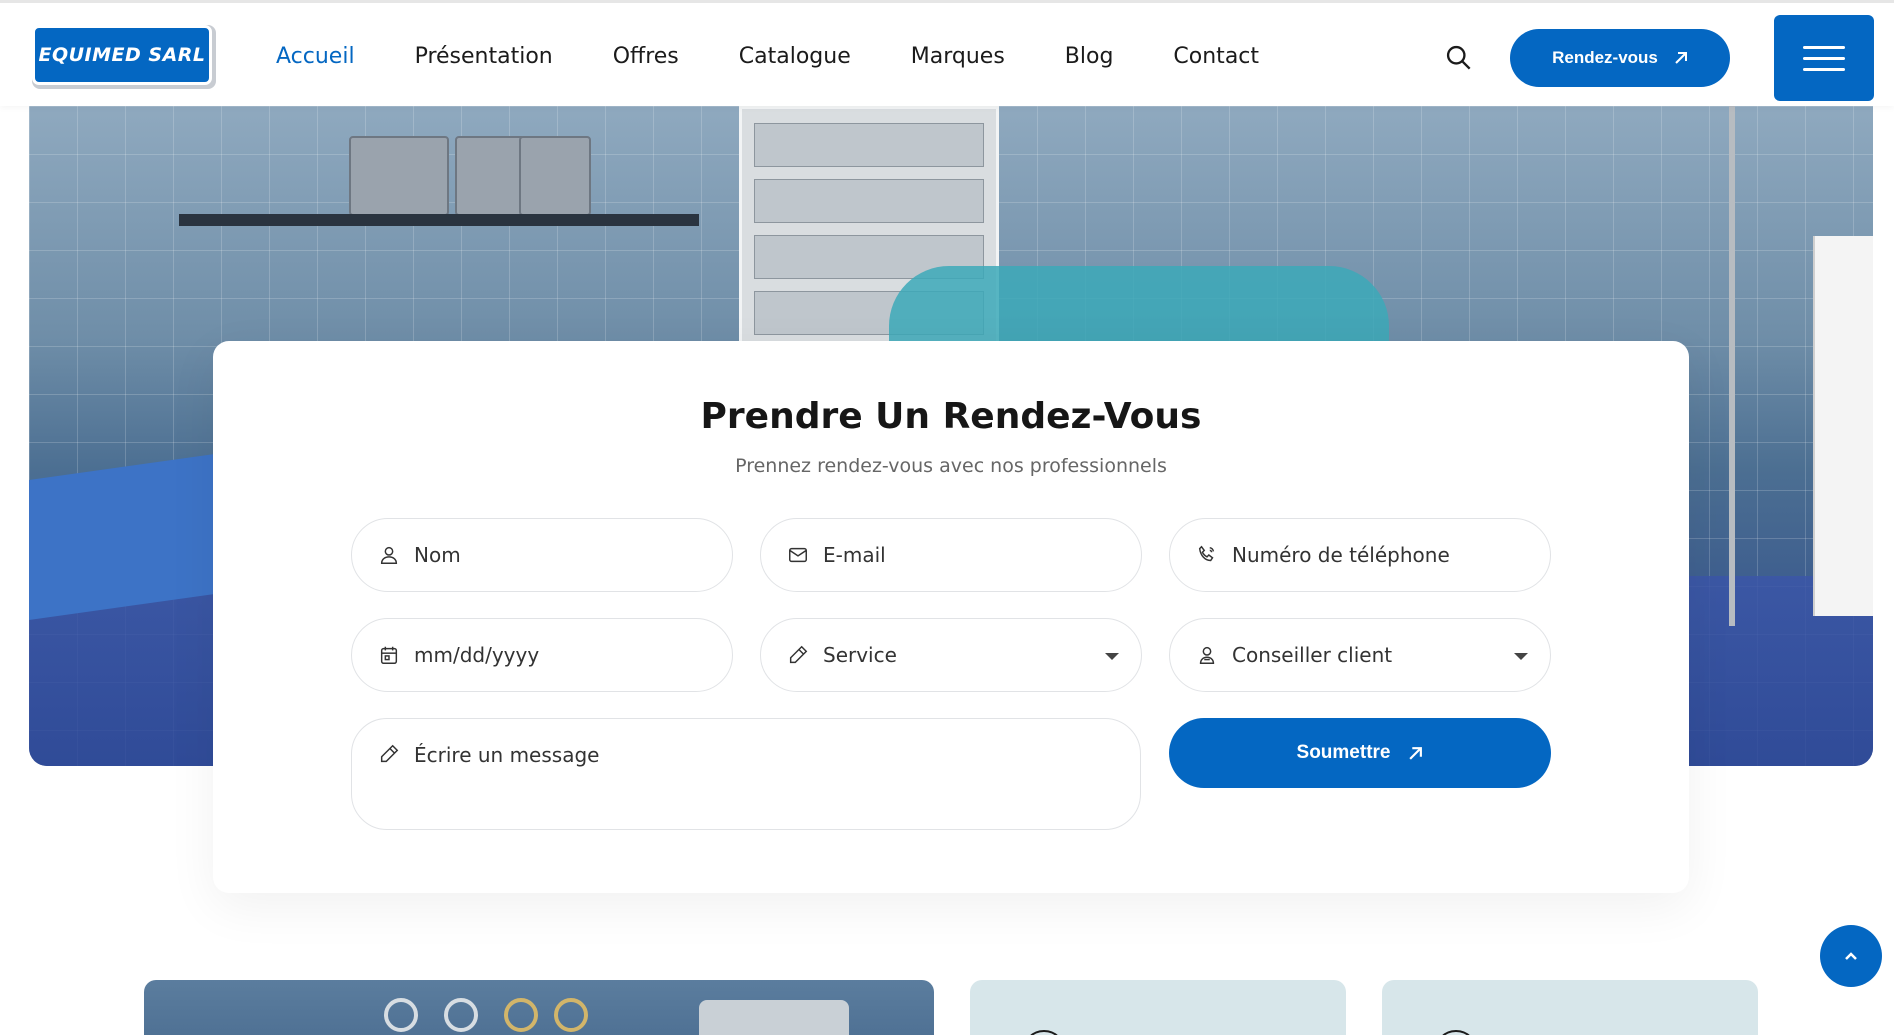 Image resolution: width=1894 pixels, height=1035 pixels. Describe the element at coordinates (860, 655) in the screenshot. I see `service-selected: Service` at that location.